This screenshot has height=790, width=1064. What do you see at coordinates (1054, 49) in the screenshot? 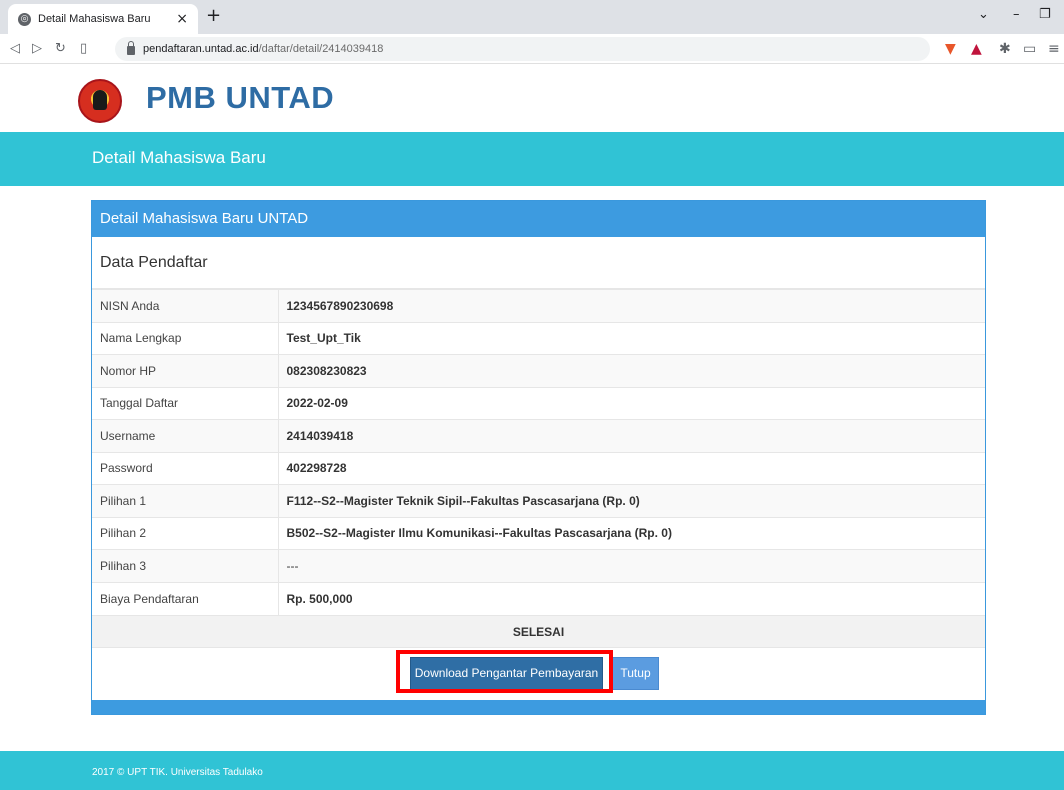
I see `menu-icon: ≡` at bounding box center [1054, 49].